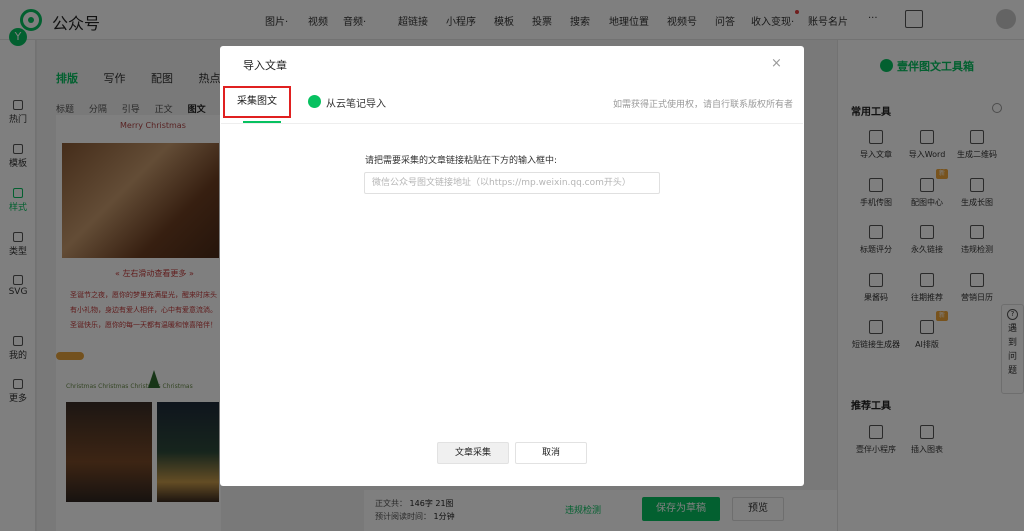  What do you see at coordinates (265, 65) in the screenshot?
I see `dialog-title: 导入文章` at bounding box center [265, 65].